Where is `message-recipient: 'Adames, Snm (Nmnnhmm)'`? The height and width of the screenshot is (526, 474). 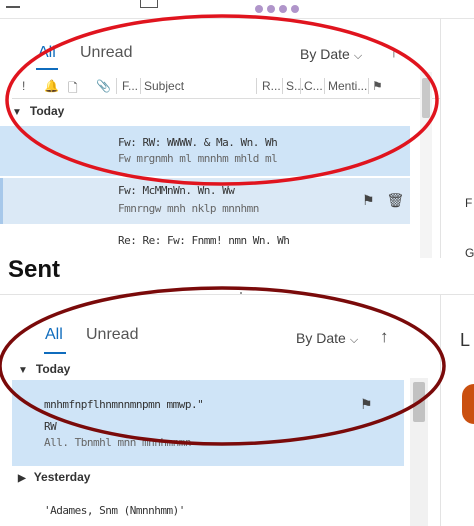
message-recipient: 'Adames, Snm (Nmnnhmm)' is located at coordinates (114, 510).